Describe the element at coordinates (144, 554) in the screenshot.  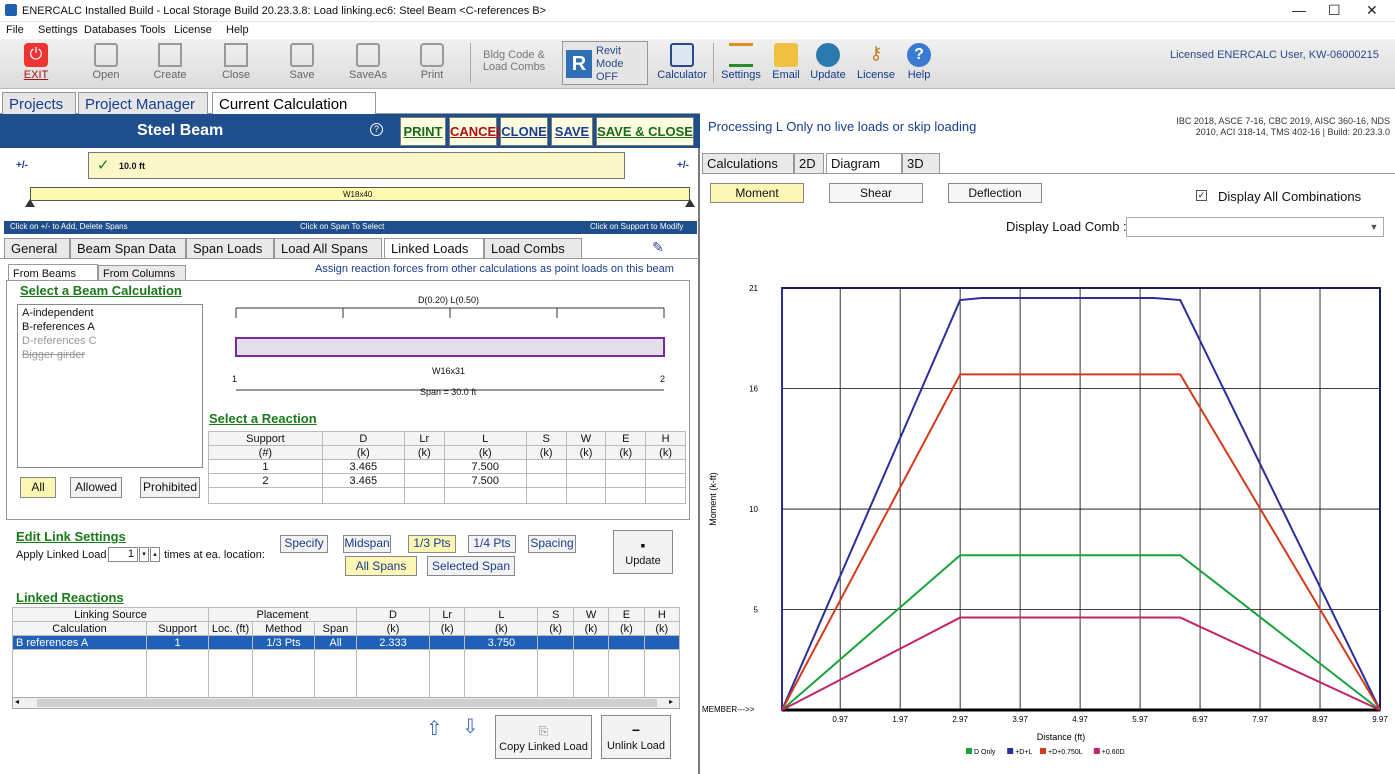
I see `times-down: ▾` at that location.